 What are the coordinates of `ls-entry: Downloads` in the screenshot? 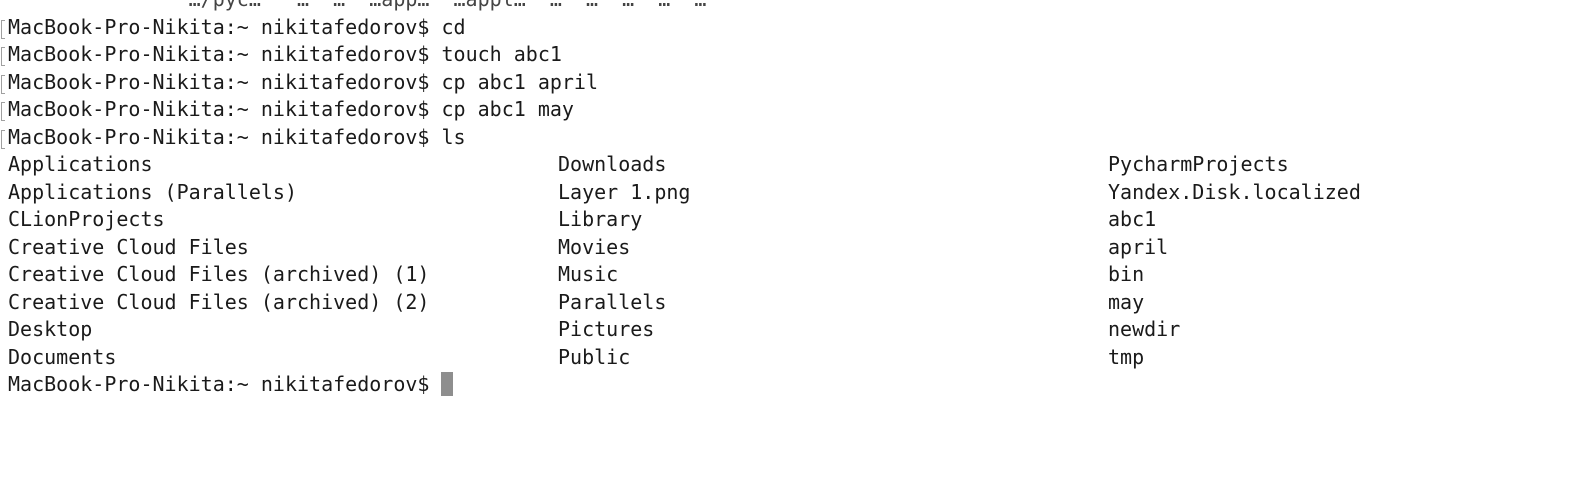 It's located at (612, 164).